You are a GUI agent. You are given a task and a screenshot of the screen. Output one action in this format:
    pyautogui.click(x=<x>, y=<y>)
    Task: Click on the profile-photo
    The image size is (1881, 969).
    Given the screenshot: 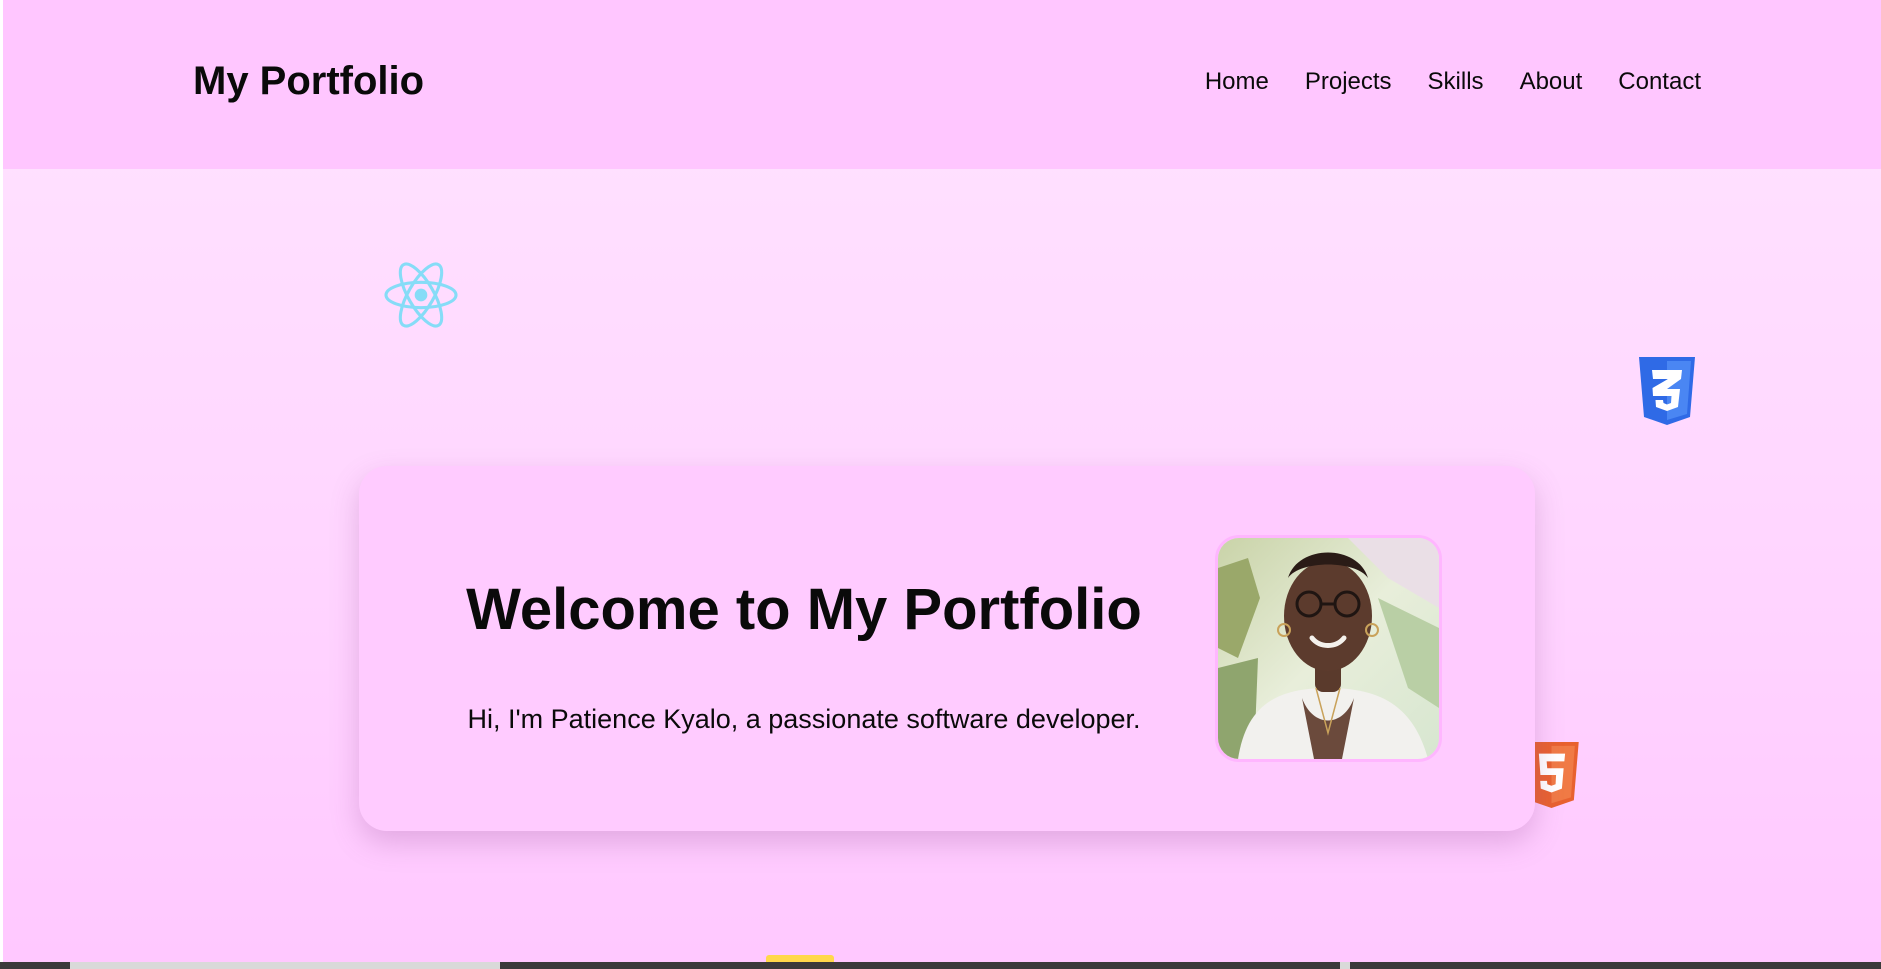 What is the action you would take?
    pyautogui.click(x=1328, y=648)
    